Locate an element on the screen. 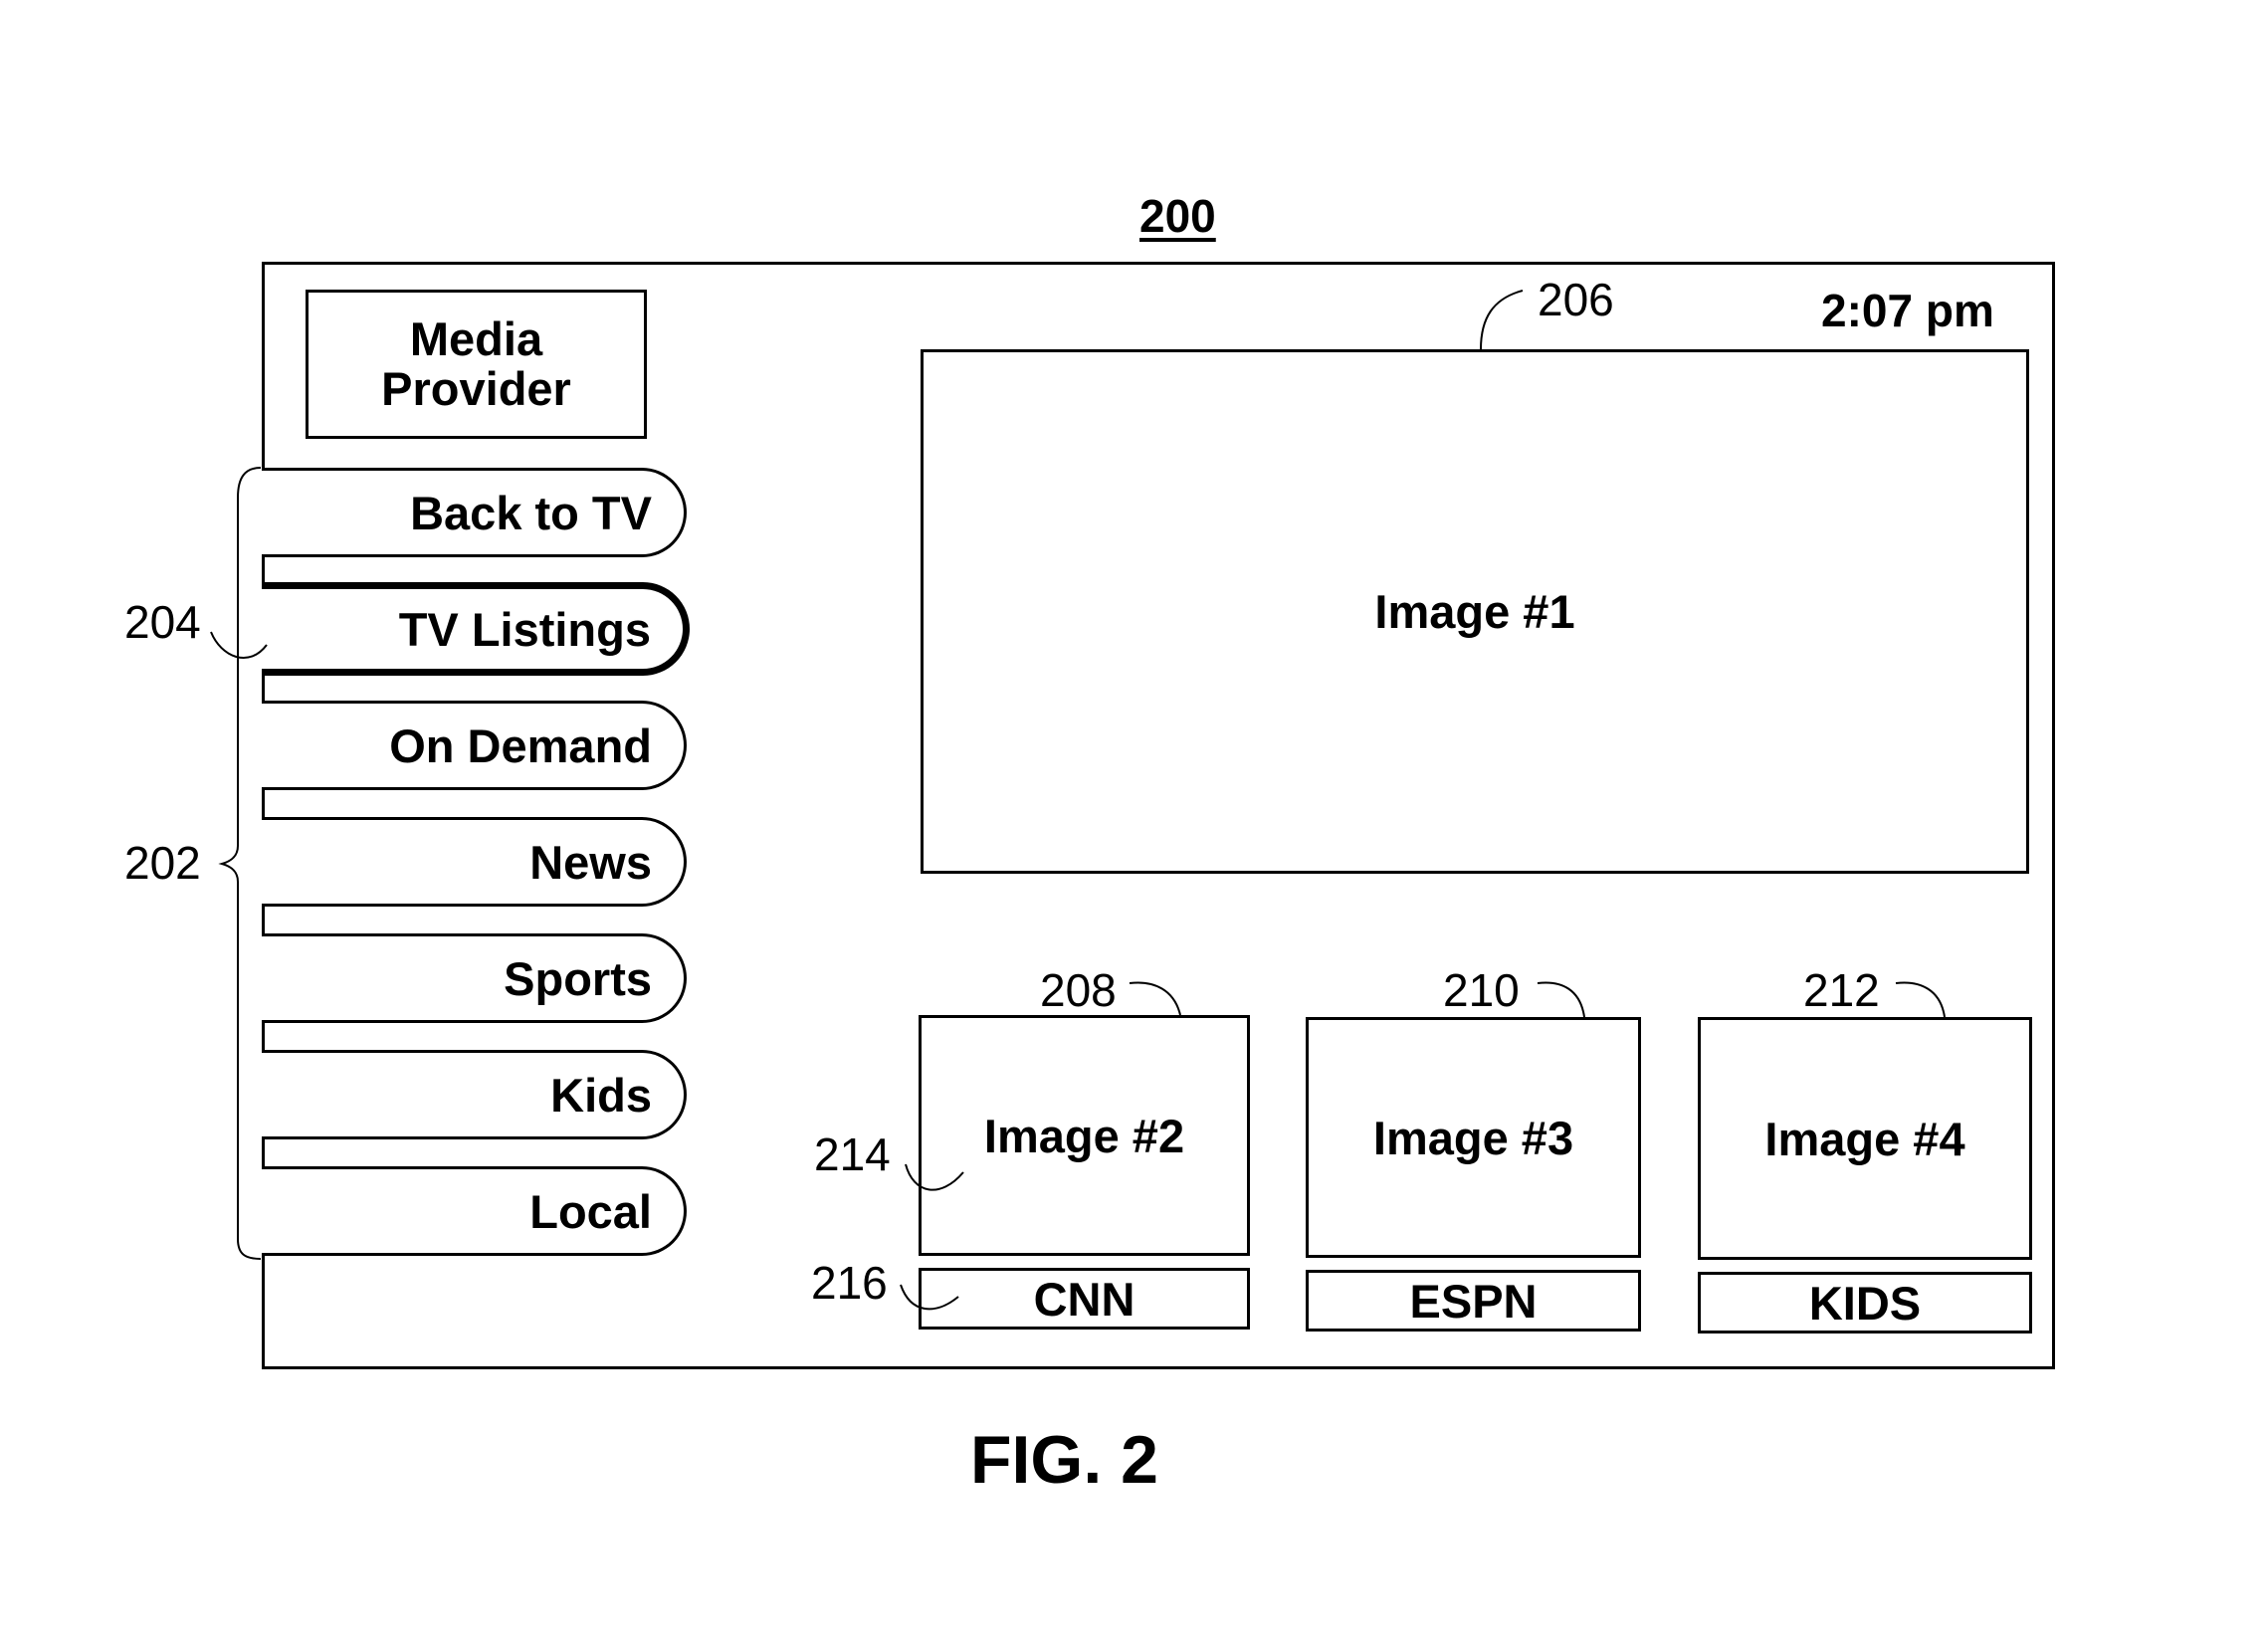 This screenshot has width=2268, height=1640. channel-label-button: ESPN is located at coordinates (1473, 1301).